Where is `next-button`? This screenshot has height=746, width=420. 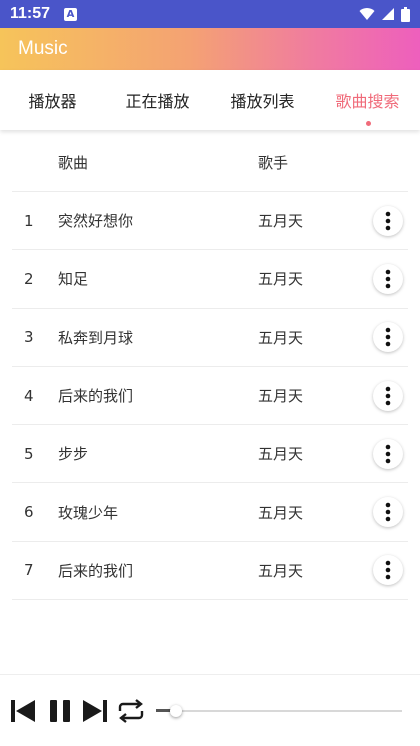 next-button is located at coordinates (95, 711).